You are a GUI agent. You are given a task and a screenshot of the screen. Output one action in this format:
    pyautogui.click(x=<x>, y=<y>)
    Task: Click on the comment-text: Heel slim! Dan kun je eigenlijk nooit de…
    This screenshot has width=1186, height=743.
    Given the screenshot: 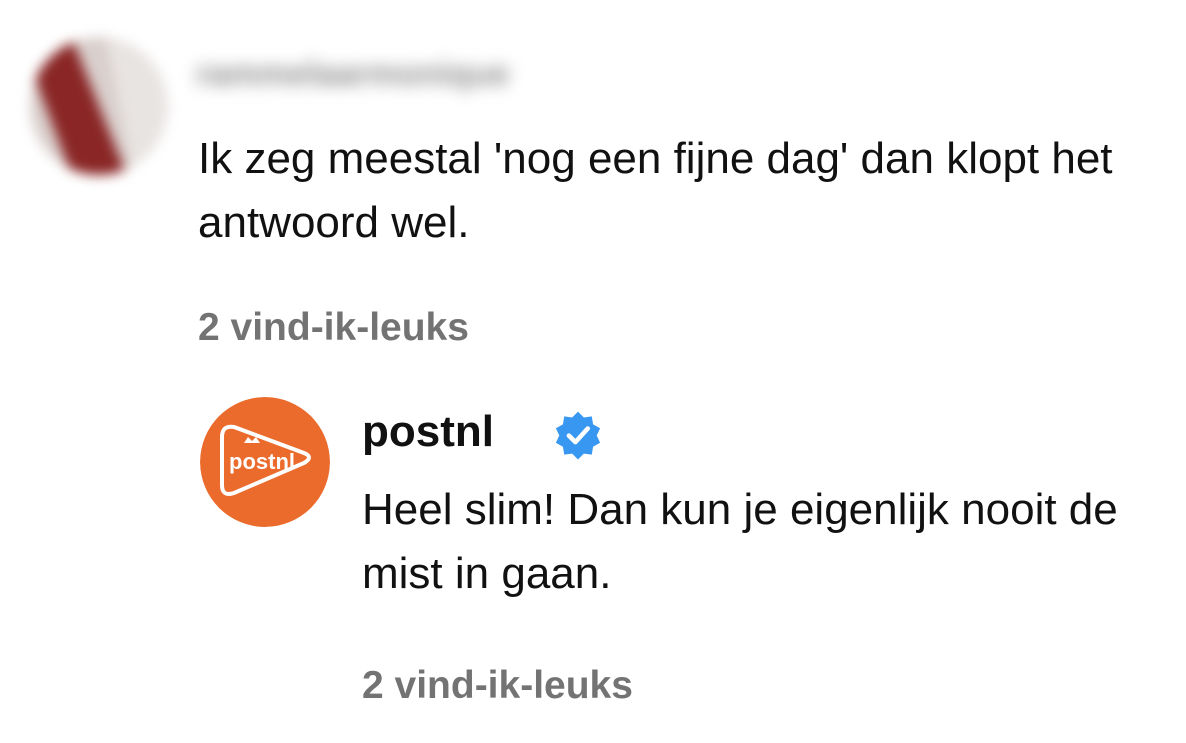 What is the action you would take?
    pyautogui.click(x=740, y=541)
    